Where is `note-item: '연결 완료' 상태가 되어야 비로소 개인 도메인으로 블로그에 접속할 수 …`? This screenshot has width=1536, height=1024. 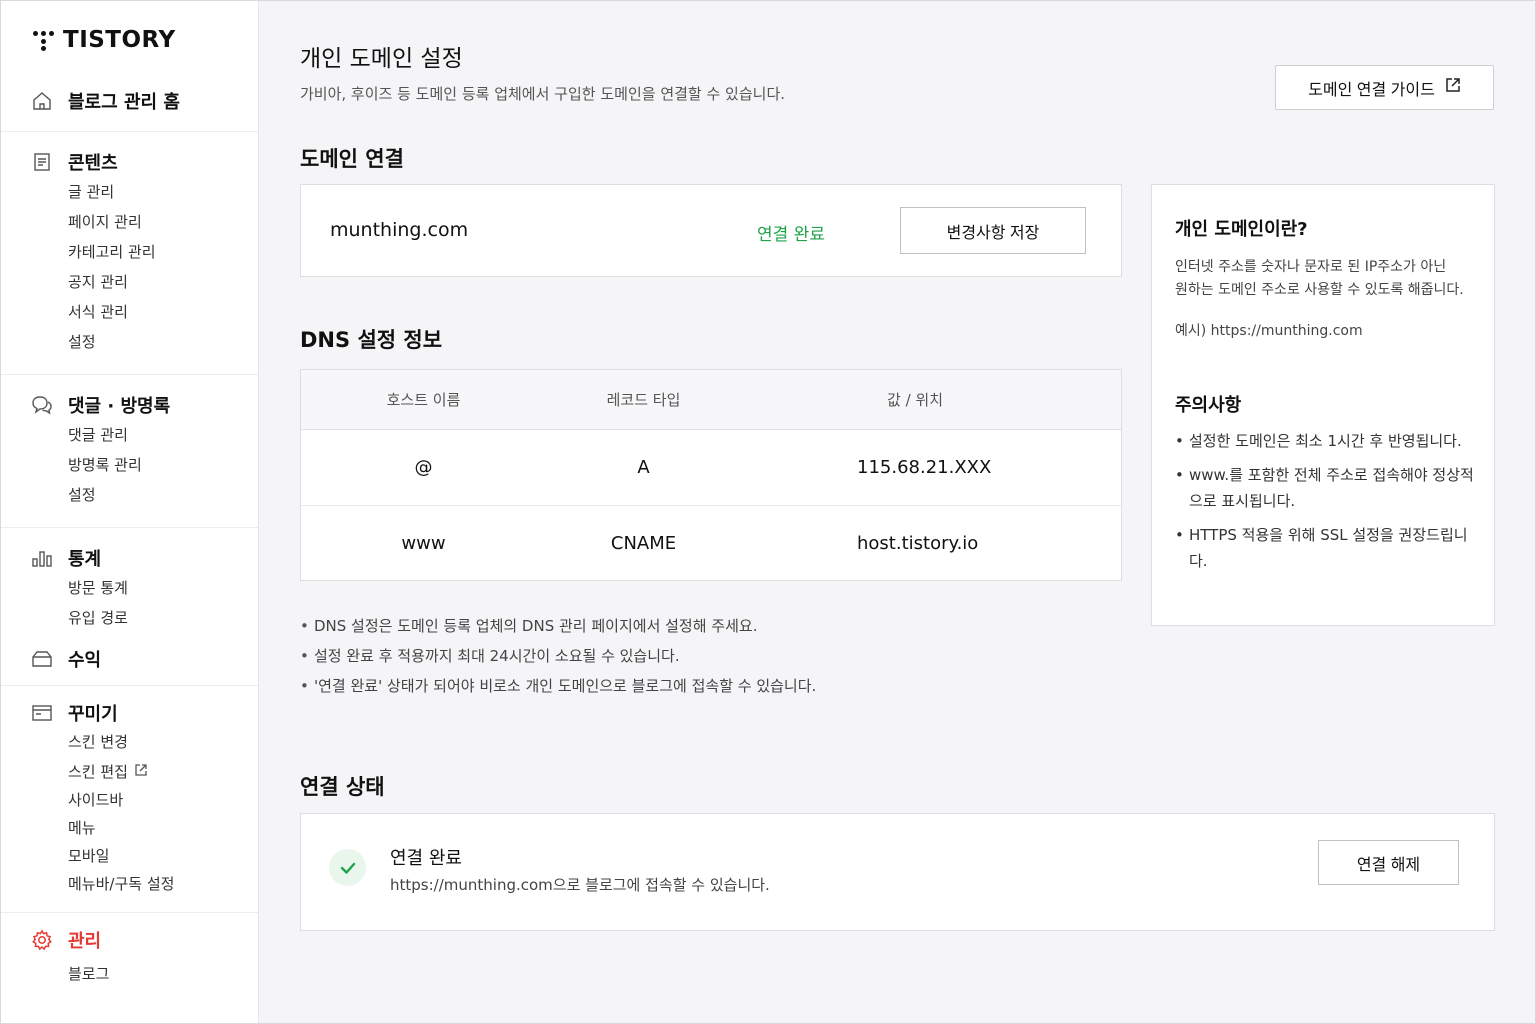
note-item: '연결 완료' 상태가 되어야 비로소 개인 도메인으로 블로그에 접속할 수 … is located at coordinates (558, 690).